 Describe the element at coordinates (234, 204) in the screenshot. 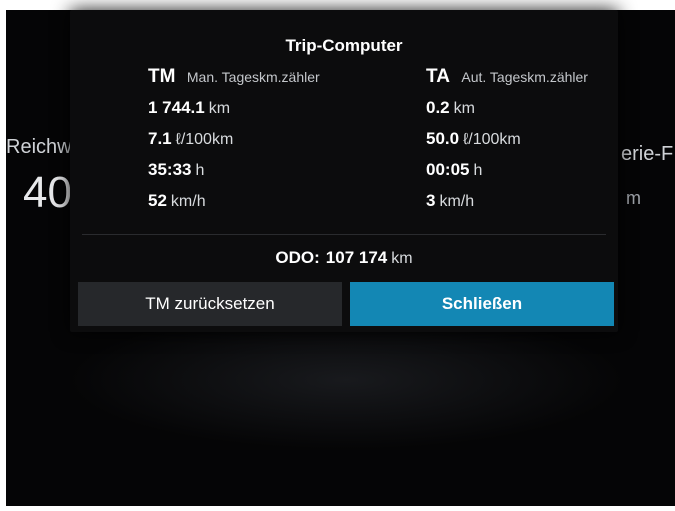

I see `trip-manual-speed: 52 km/h` at that location.